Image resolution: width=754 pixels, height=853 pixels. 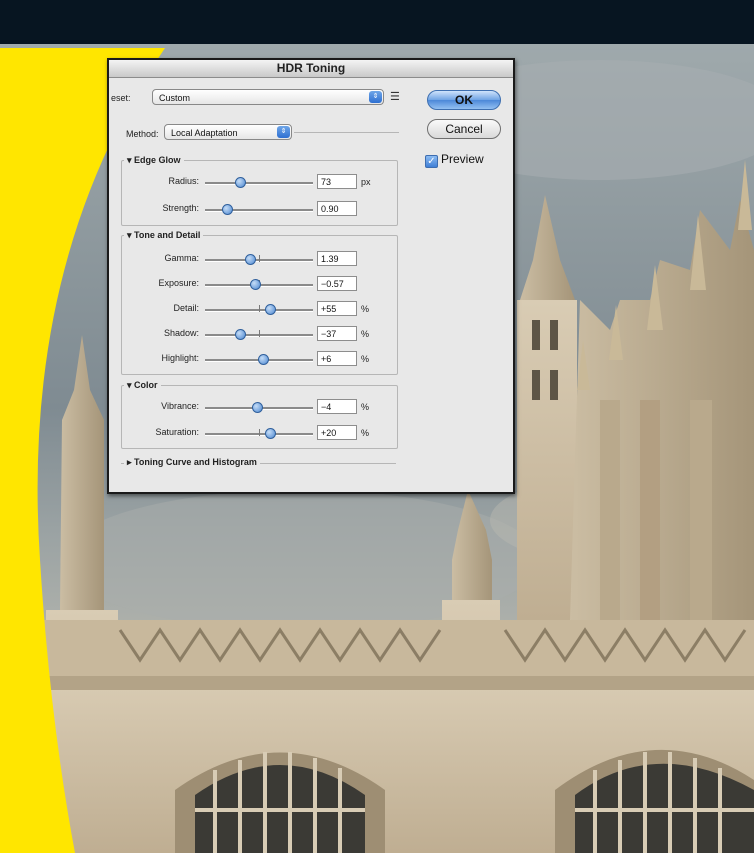 What do you see at coordinates (337, 208) in the screenshot?
I see `strength-field: 0.90` at bounding box center [337, 208].